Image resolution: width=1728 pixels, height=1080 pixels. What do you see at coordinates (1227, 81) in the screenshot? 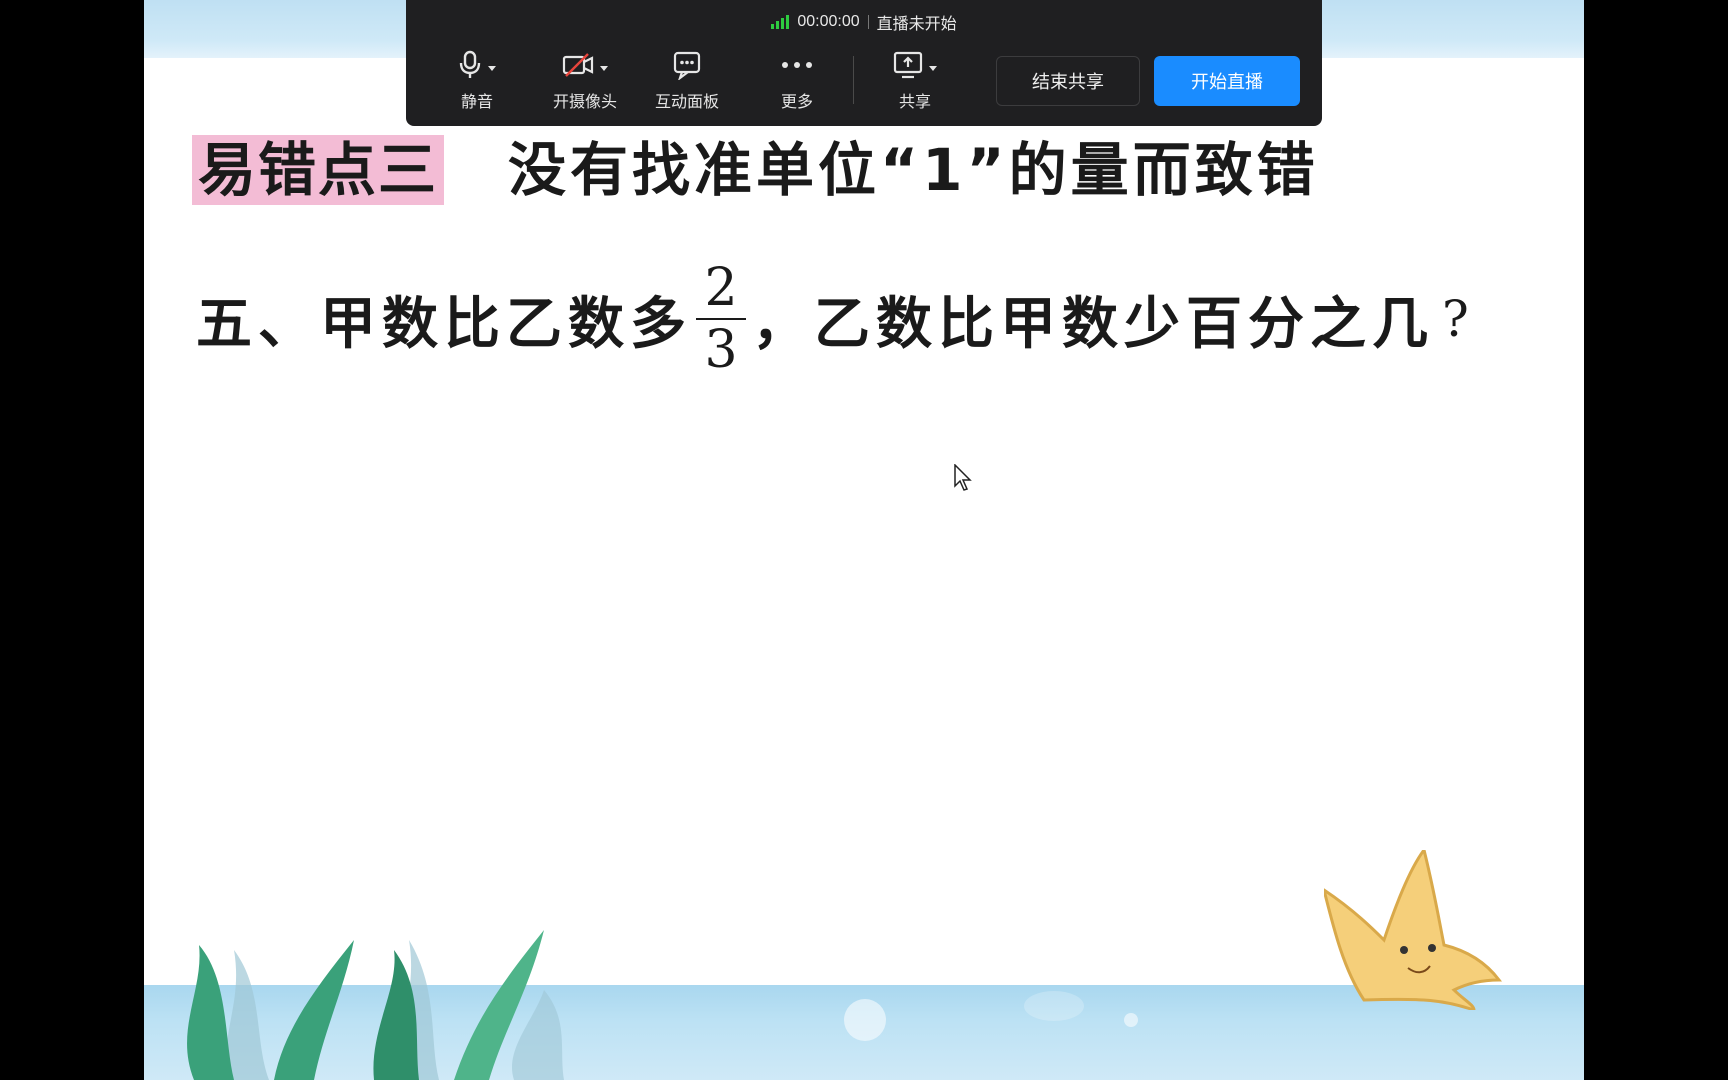
I see `start-live-button: 开始直播` at bounding box center [1227, 81].